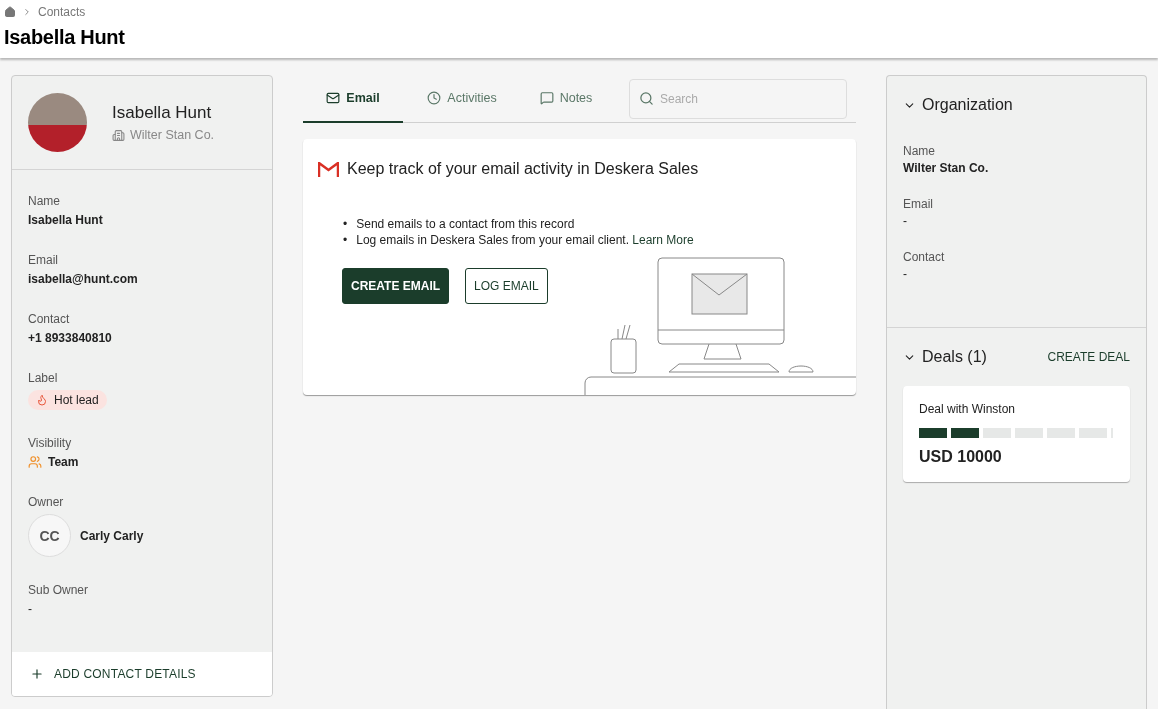  I want to click on clock-icon, so click(434, 98).